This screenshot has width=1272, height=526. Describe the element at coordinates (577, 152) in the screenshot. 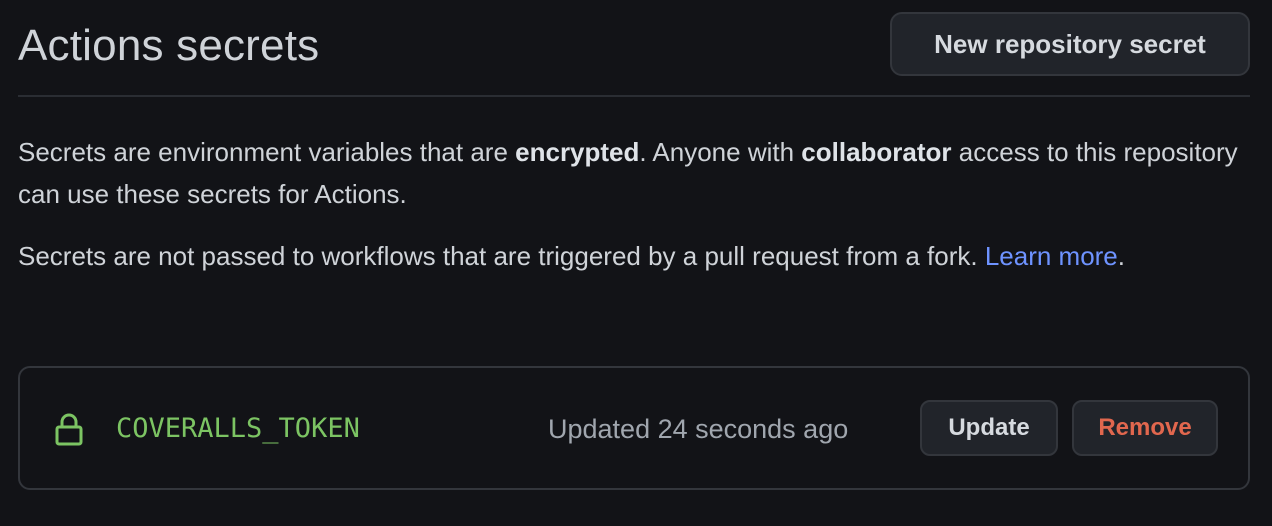

I see `description-bold-encrypted: encrypted` at that location.